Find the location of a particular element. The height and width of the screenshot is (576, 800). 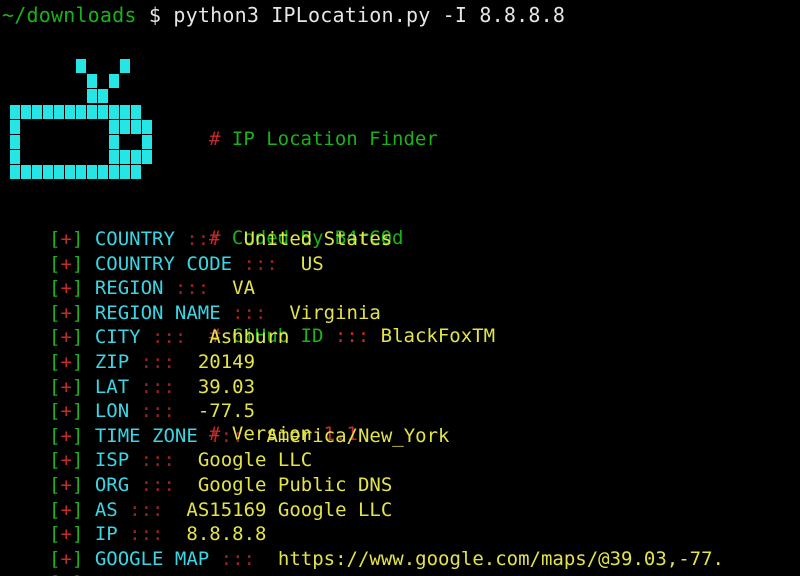

result-value: AS15169 Google LLC is located at coordinates (289, 509).